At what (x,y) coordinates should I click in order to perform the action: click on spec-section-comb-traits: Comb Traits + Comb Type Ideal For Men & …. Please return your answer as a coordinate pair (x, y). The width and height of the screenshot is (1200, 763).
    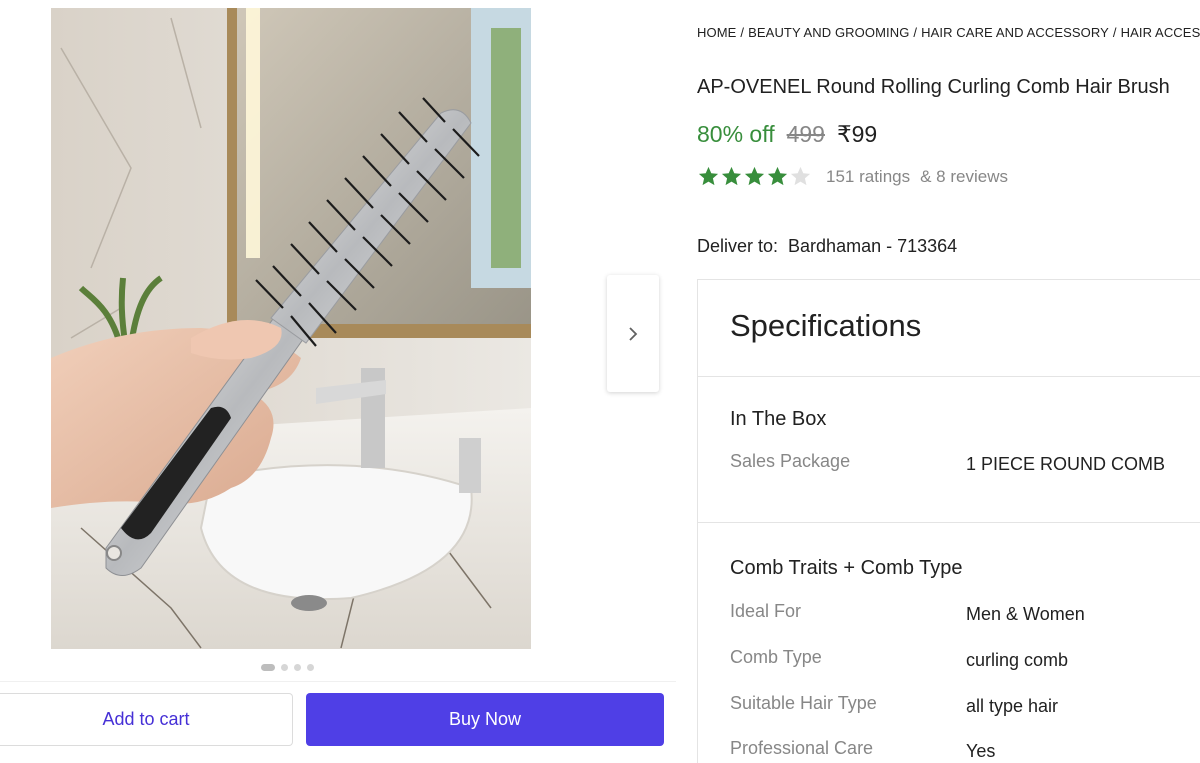
    Looking at the image, I should click on (949, 643).